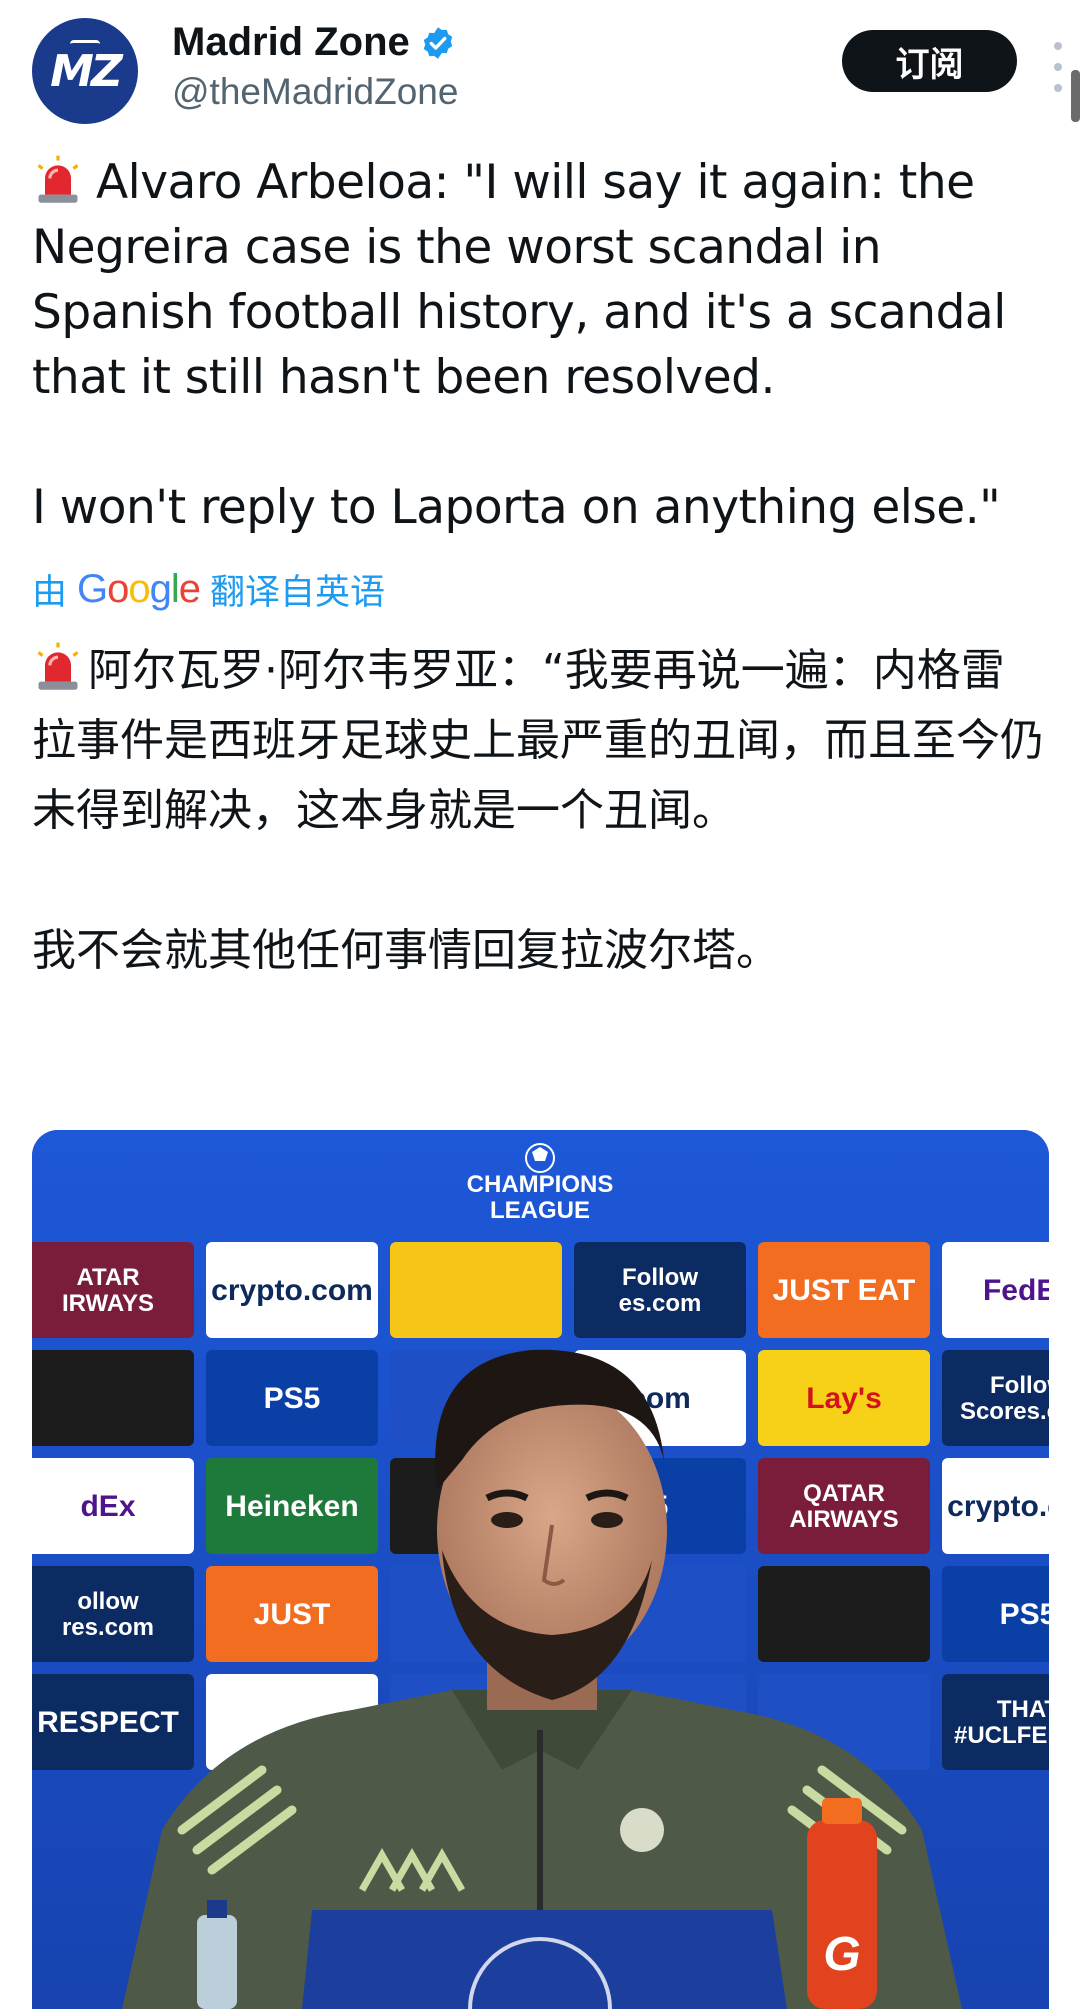 This screenshot has width=1080, height=2009. I want to click on sponsor-tile: FollowScores.com, so click(995, 1398).